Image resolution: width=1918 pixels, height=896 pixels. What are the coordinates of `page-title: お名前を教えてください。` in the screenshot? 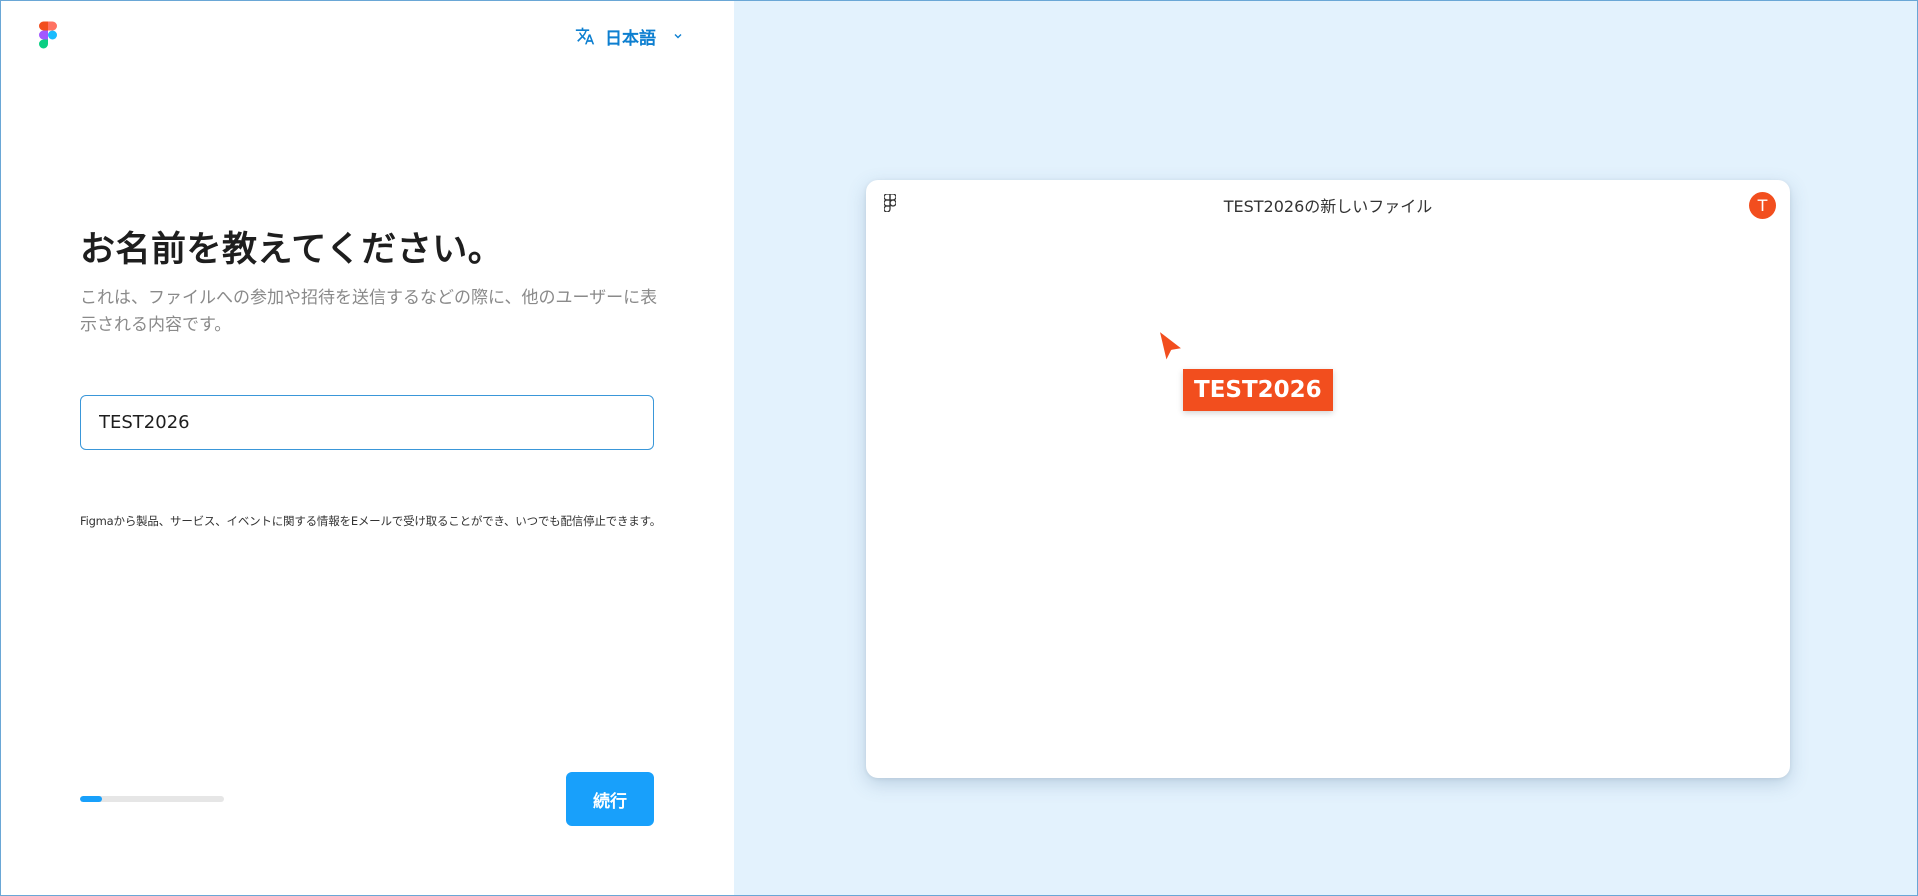 It's located at (292, 250).